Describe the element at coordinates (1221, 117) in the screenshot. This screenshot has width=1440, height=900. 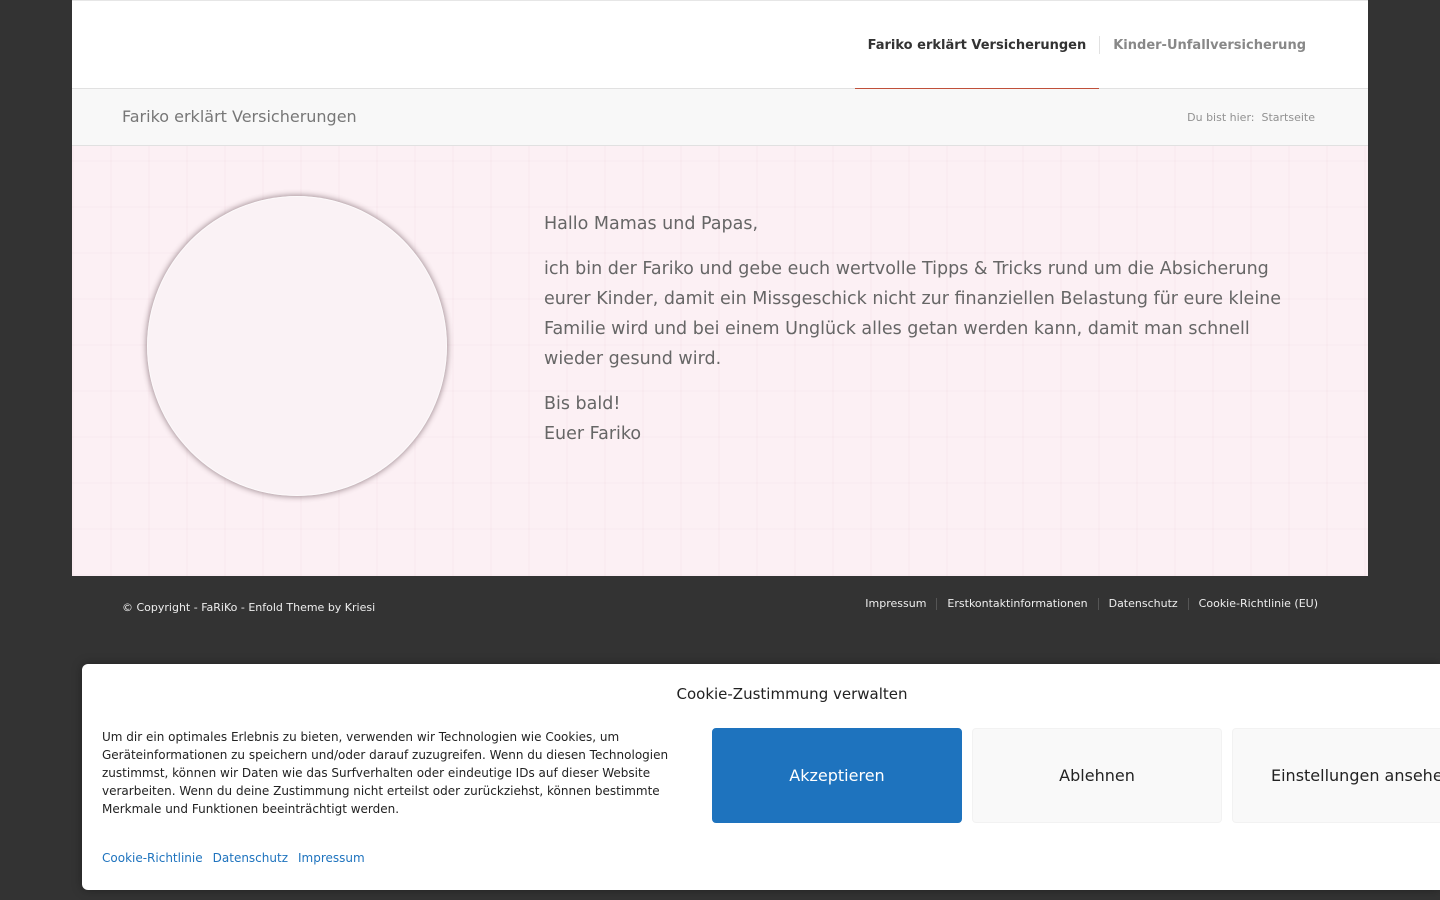
I see `breadcrumb-prefix: Du bist hier:` at that location.